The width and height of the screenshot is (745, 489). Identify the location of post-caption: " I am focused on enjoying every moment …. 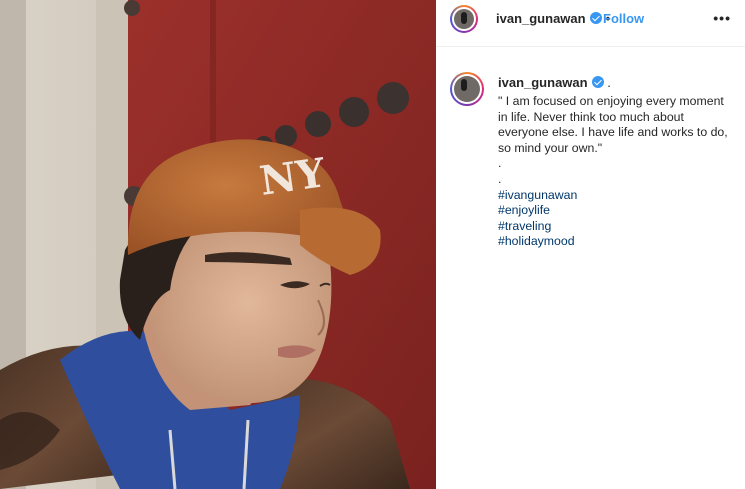
(616, 172).